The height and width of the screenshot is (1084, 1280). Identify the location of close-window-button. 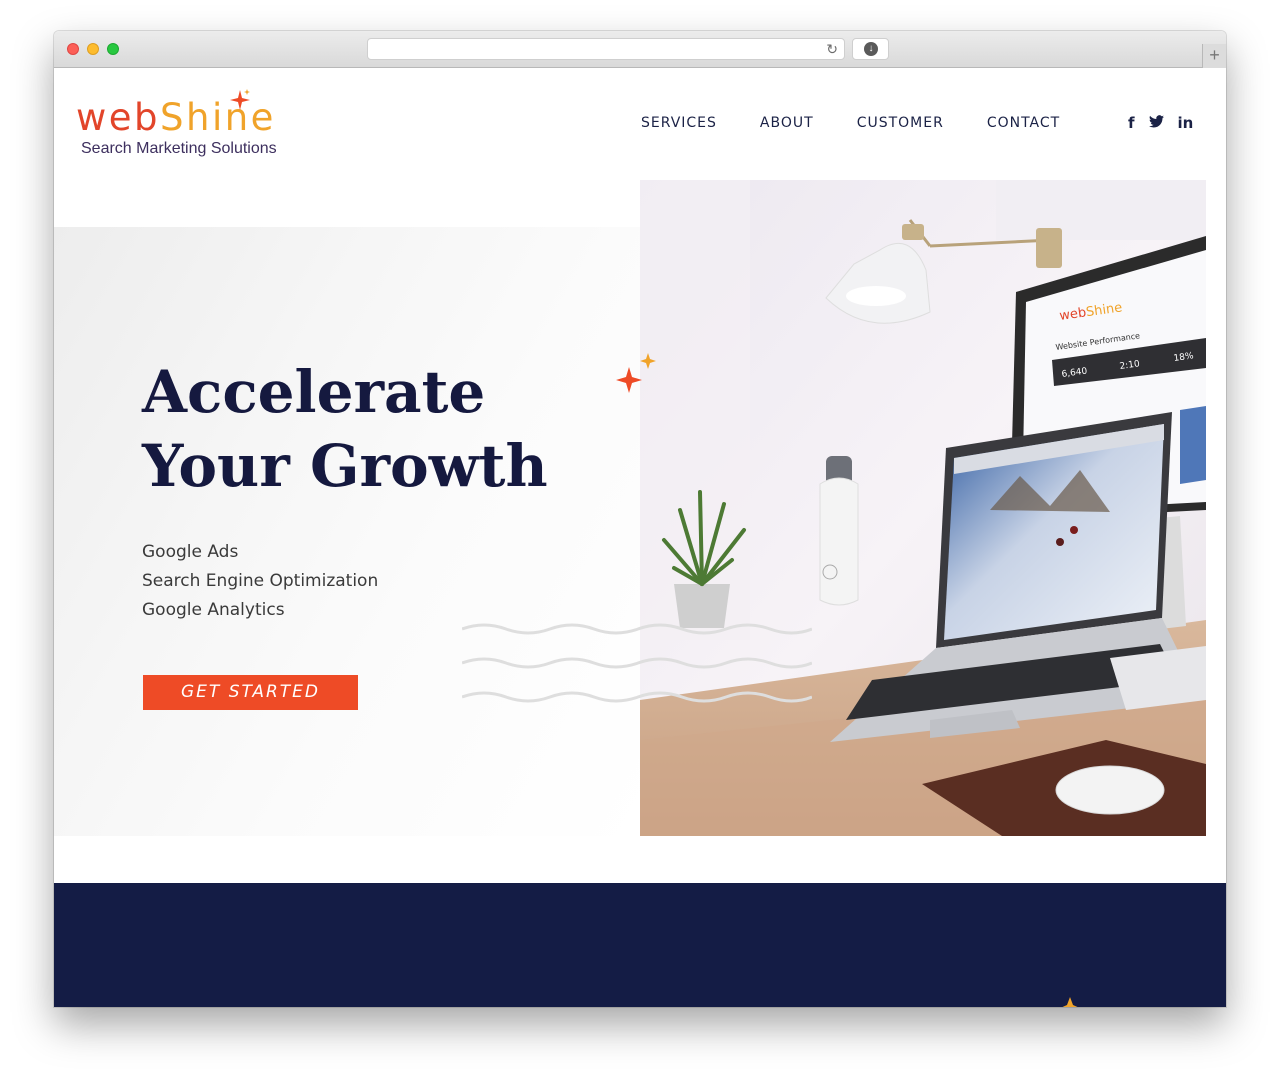
(73, 49).